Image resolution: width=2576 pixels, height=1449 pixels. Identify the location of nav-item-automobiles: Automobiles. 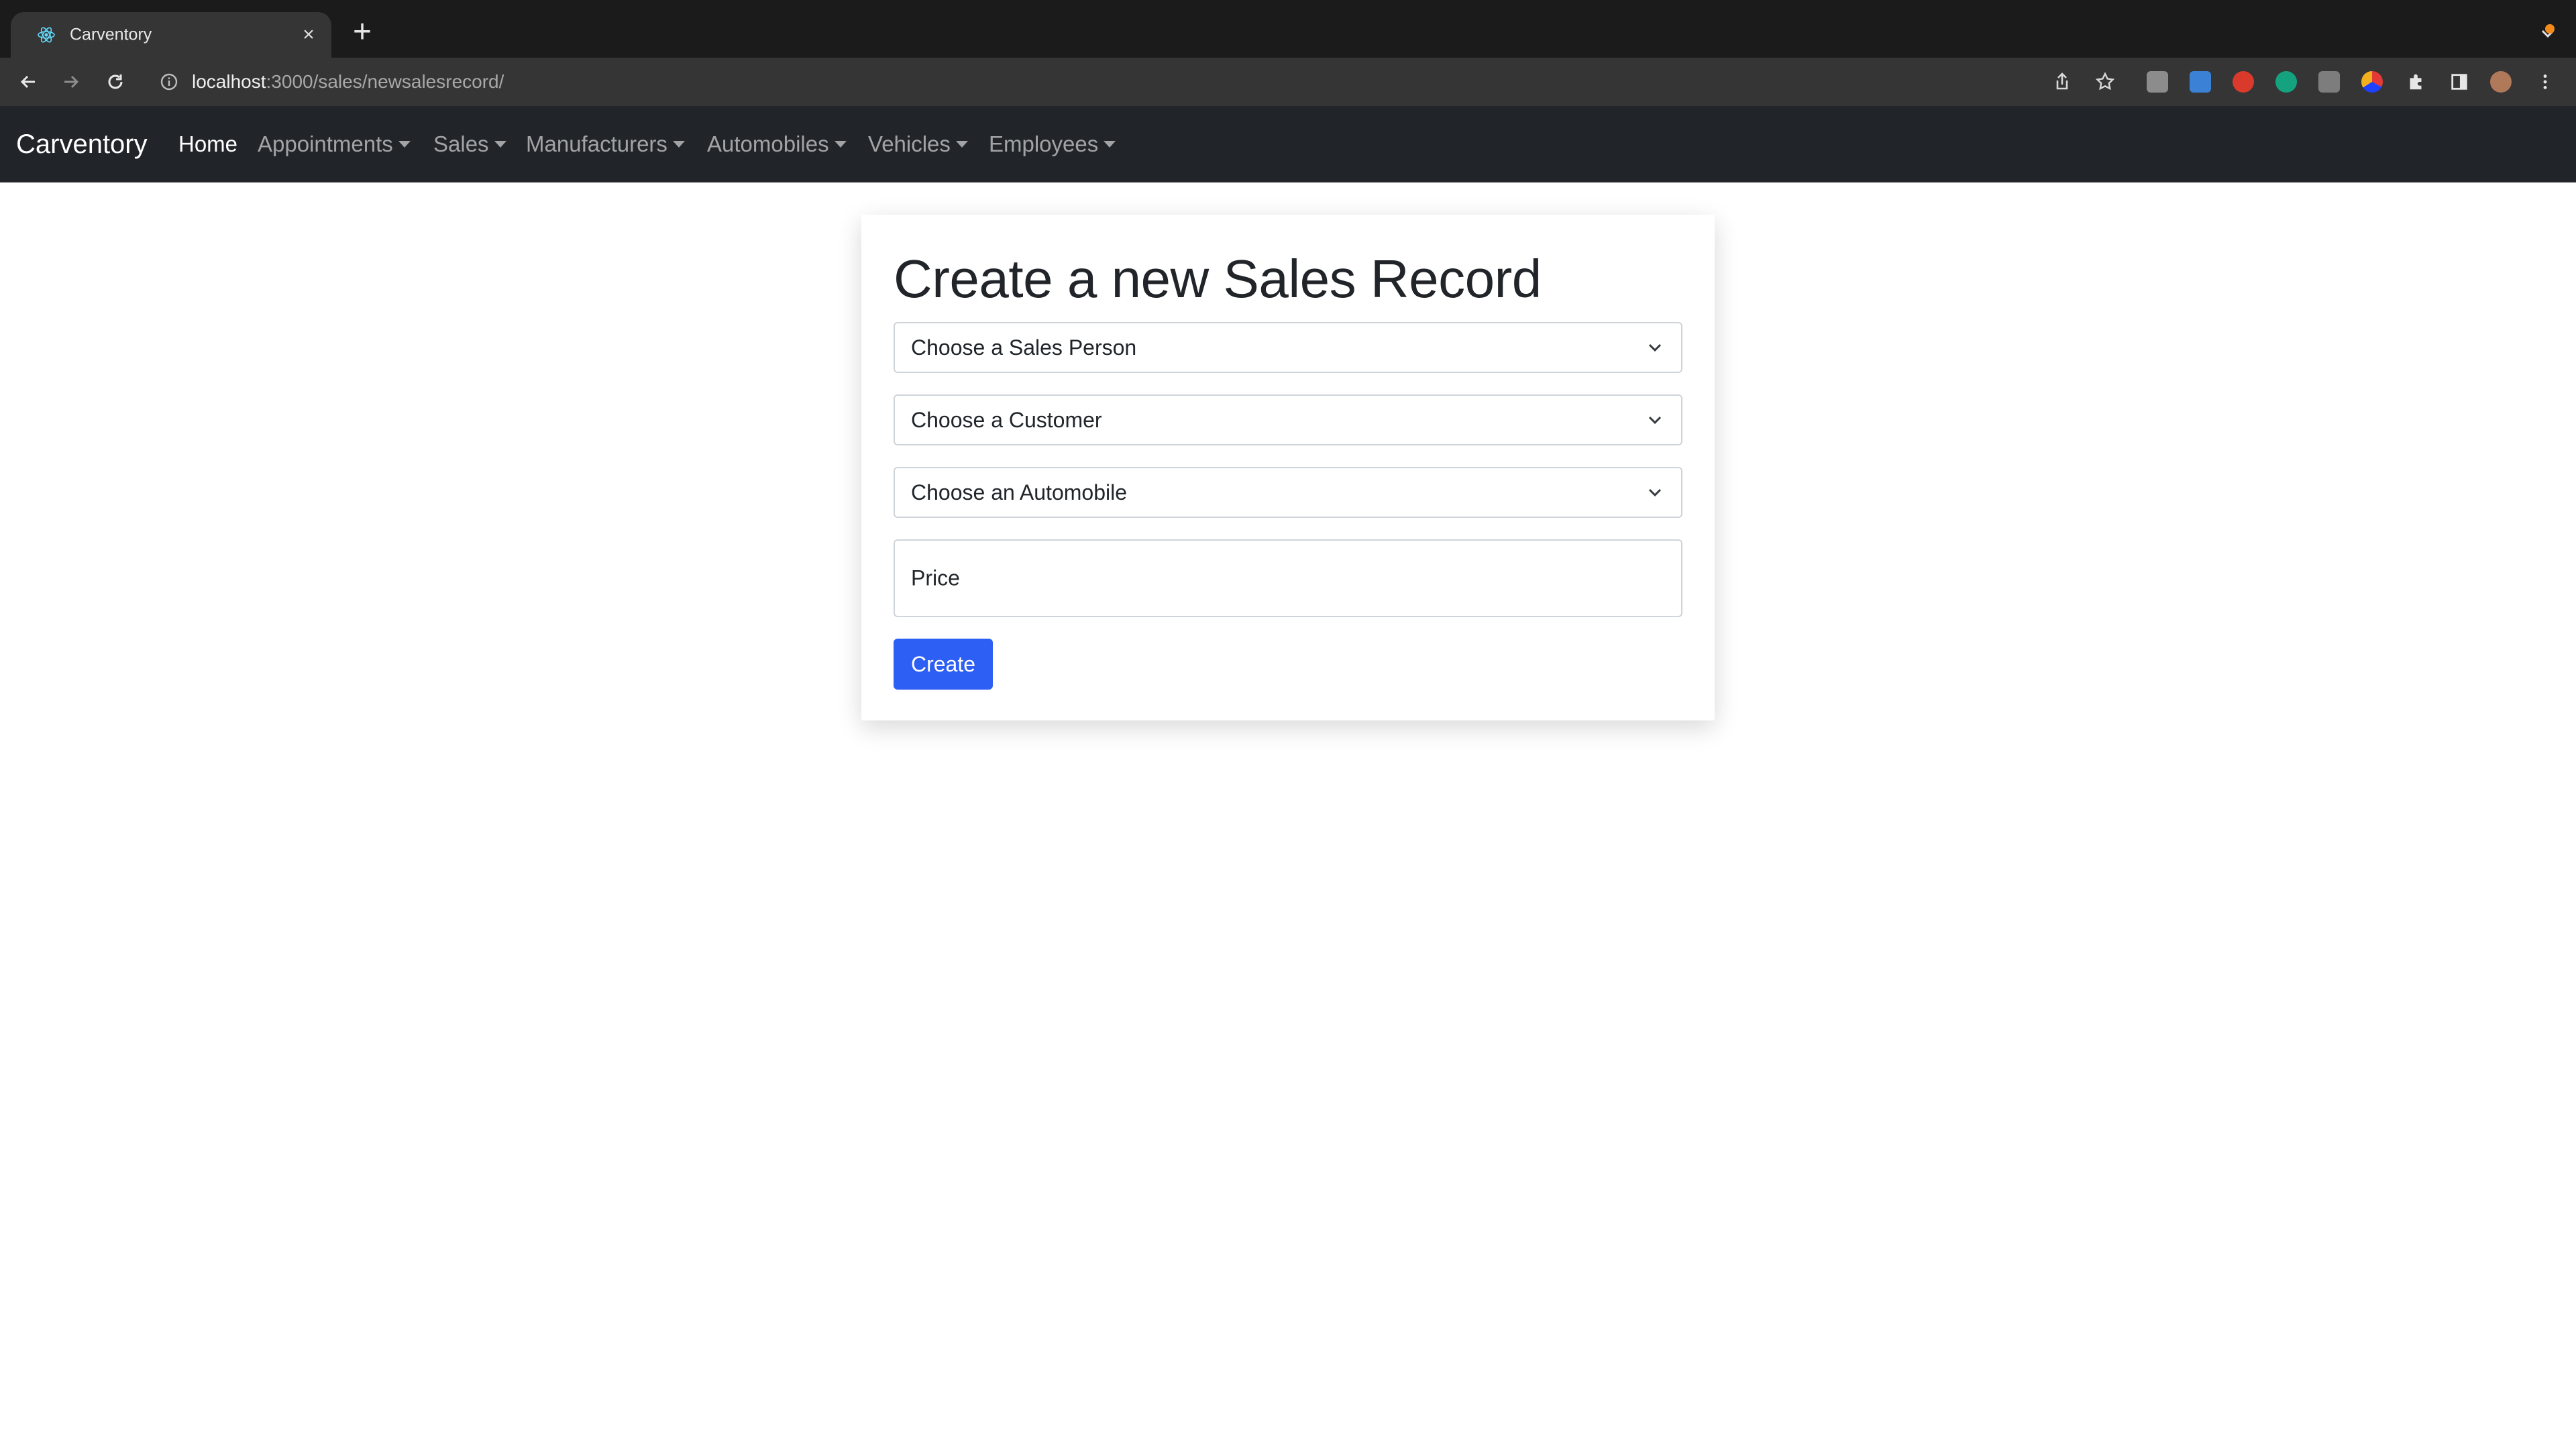
(777, 144).